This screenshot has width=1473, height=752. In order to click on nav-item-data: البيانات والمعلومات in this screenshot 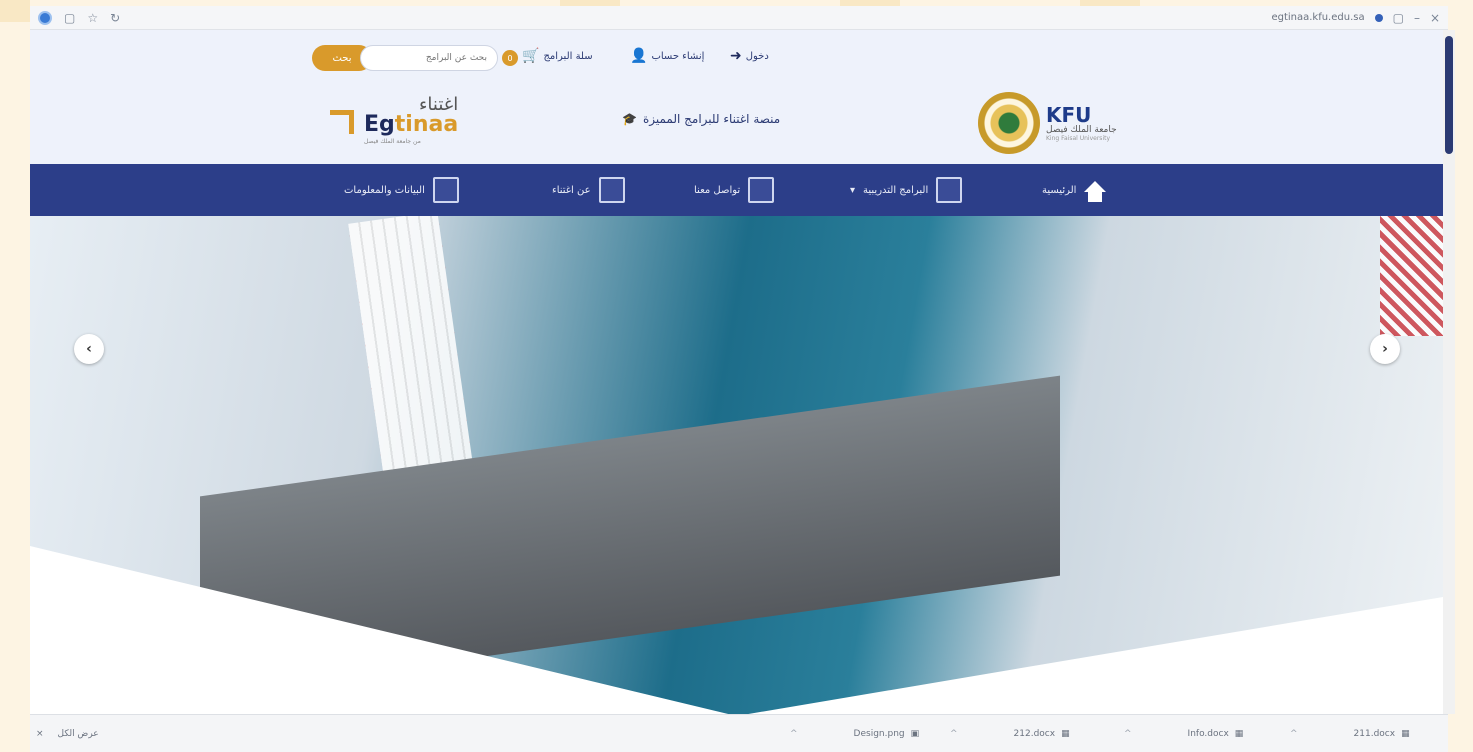, I will do `click(401, 190)`.